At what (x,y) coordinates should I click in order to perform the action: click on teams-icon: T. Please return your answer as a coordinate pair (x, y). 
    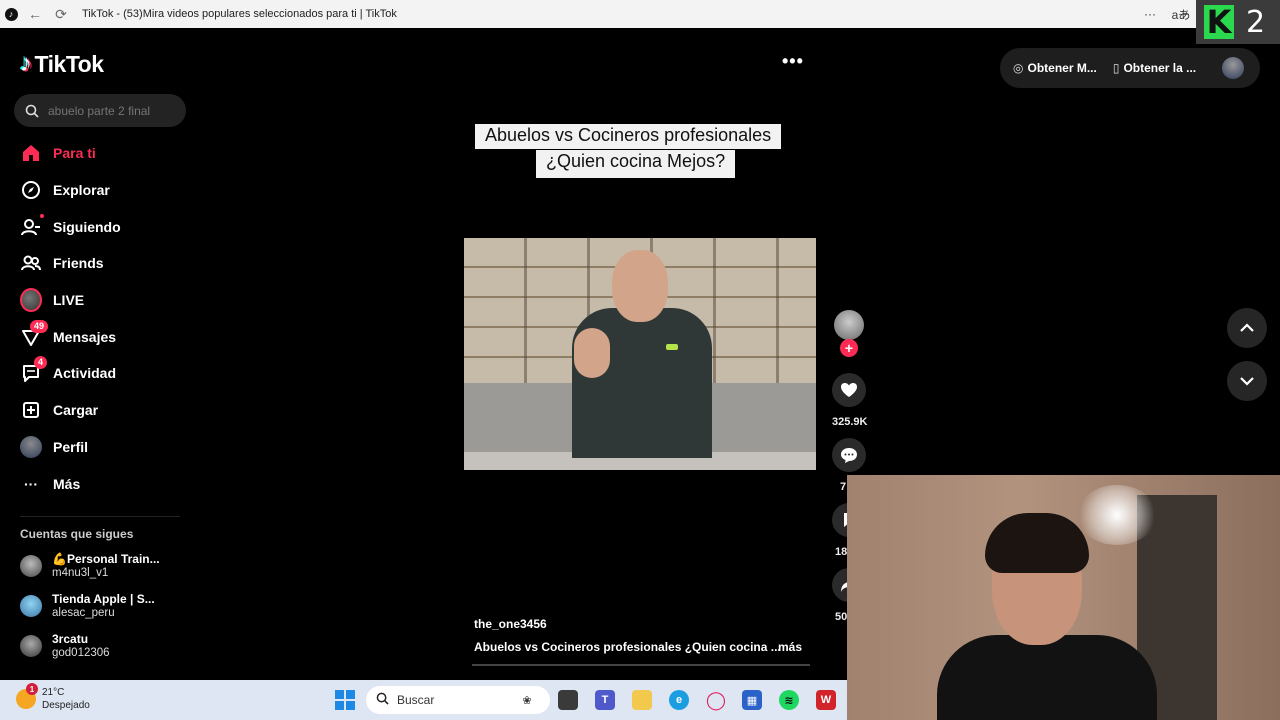
    Looking at the image, I should click on (605, 700).